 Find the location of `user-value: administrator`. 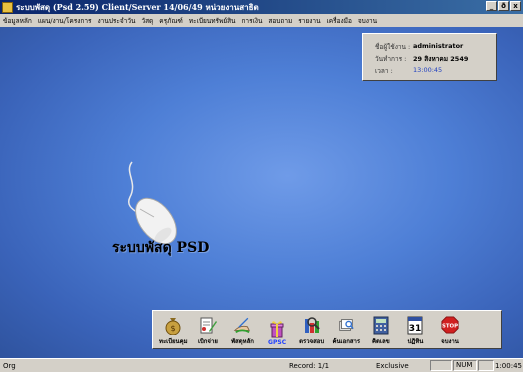

user-value: administrator is located at coordinates (438, 46).